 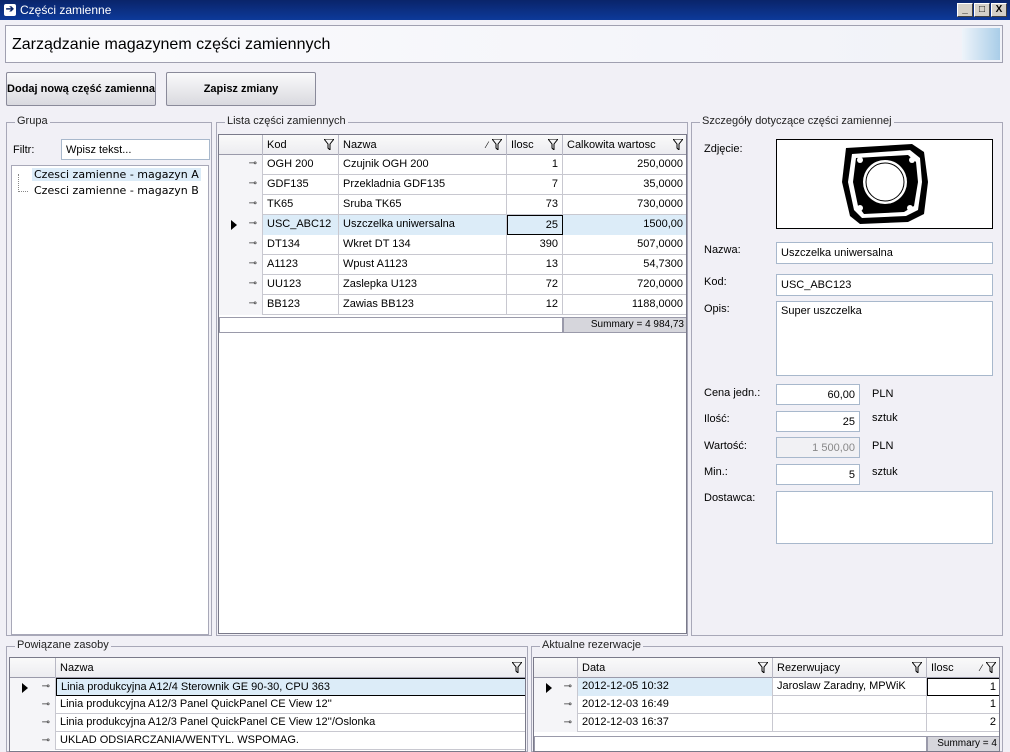 What do you see at coordinates (423, 265) in the screenshot?
I see `cell-nazwa: Wpust A1123` at bounding box center [423, 265].